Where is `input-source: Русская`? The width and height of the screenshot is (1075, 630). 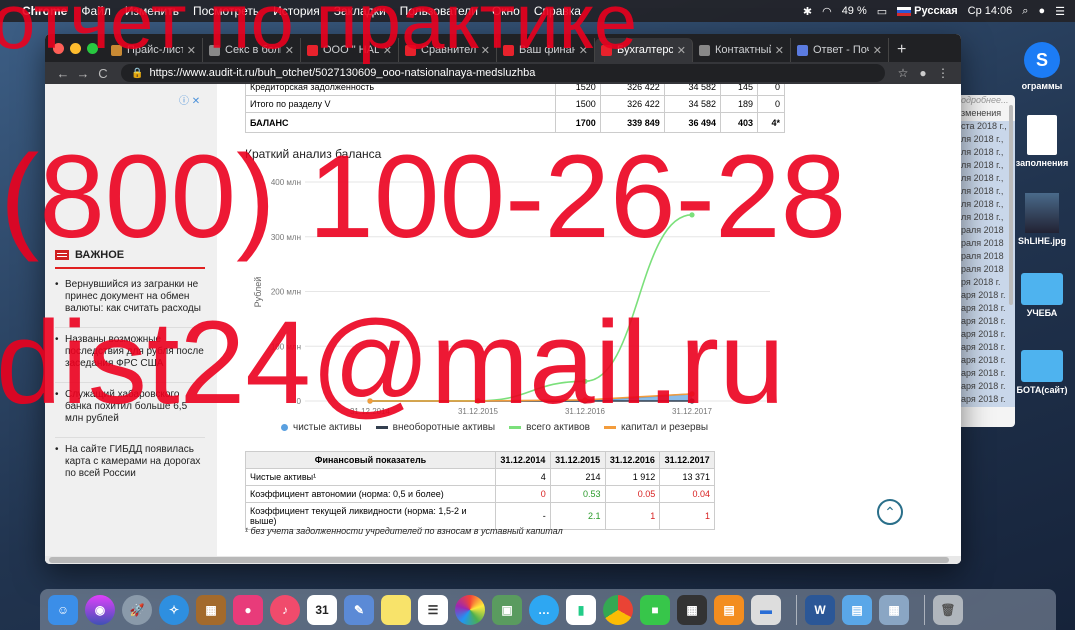 input-source: Русская is located at coordinates (927, 11).